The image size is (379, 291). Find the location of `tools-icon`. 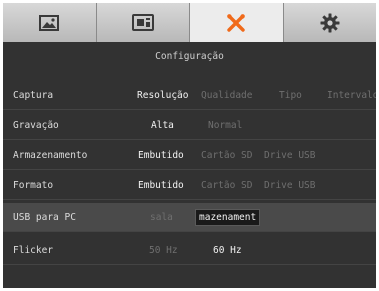

tools-icon is located at coordinates (236, 22).